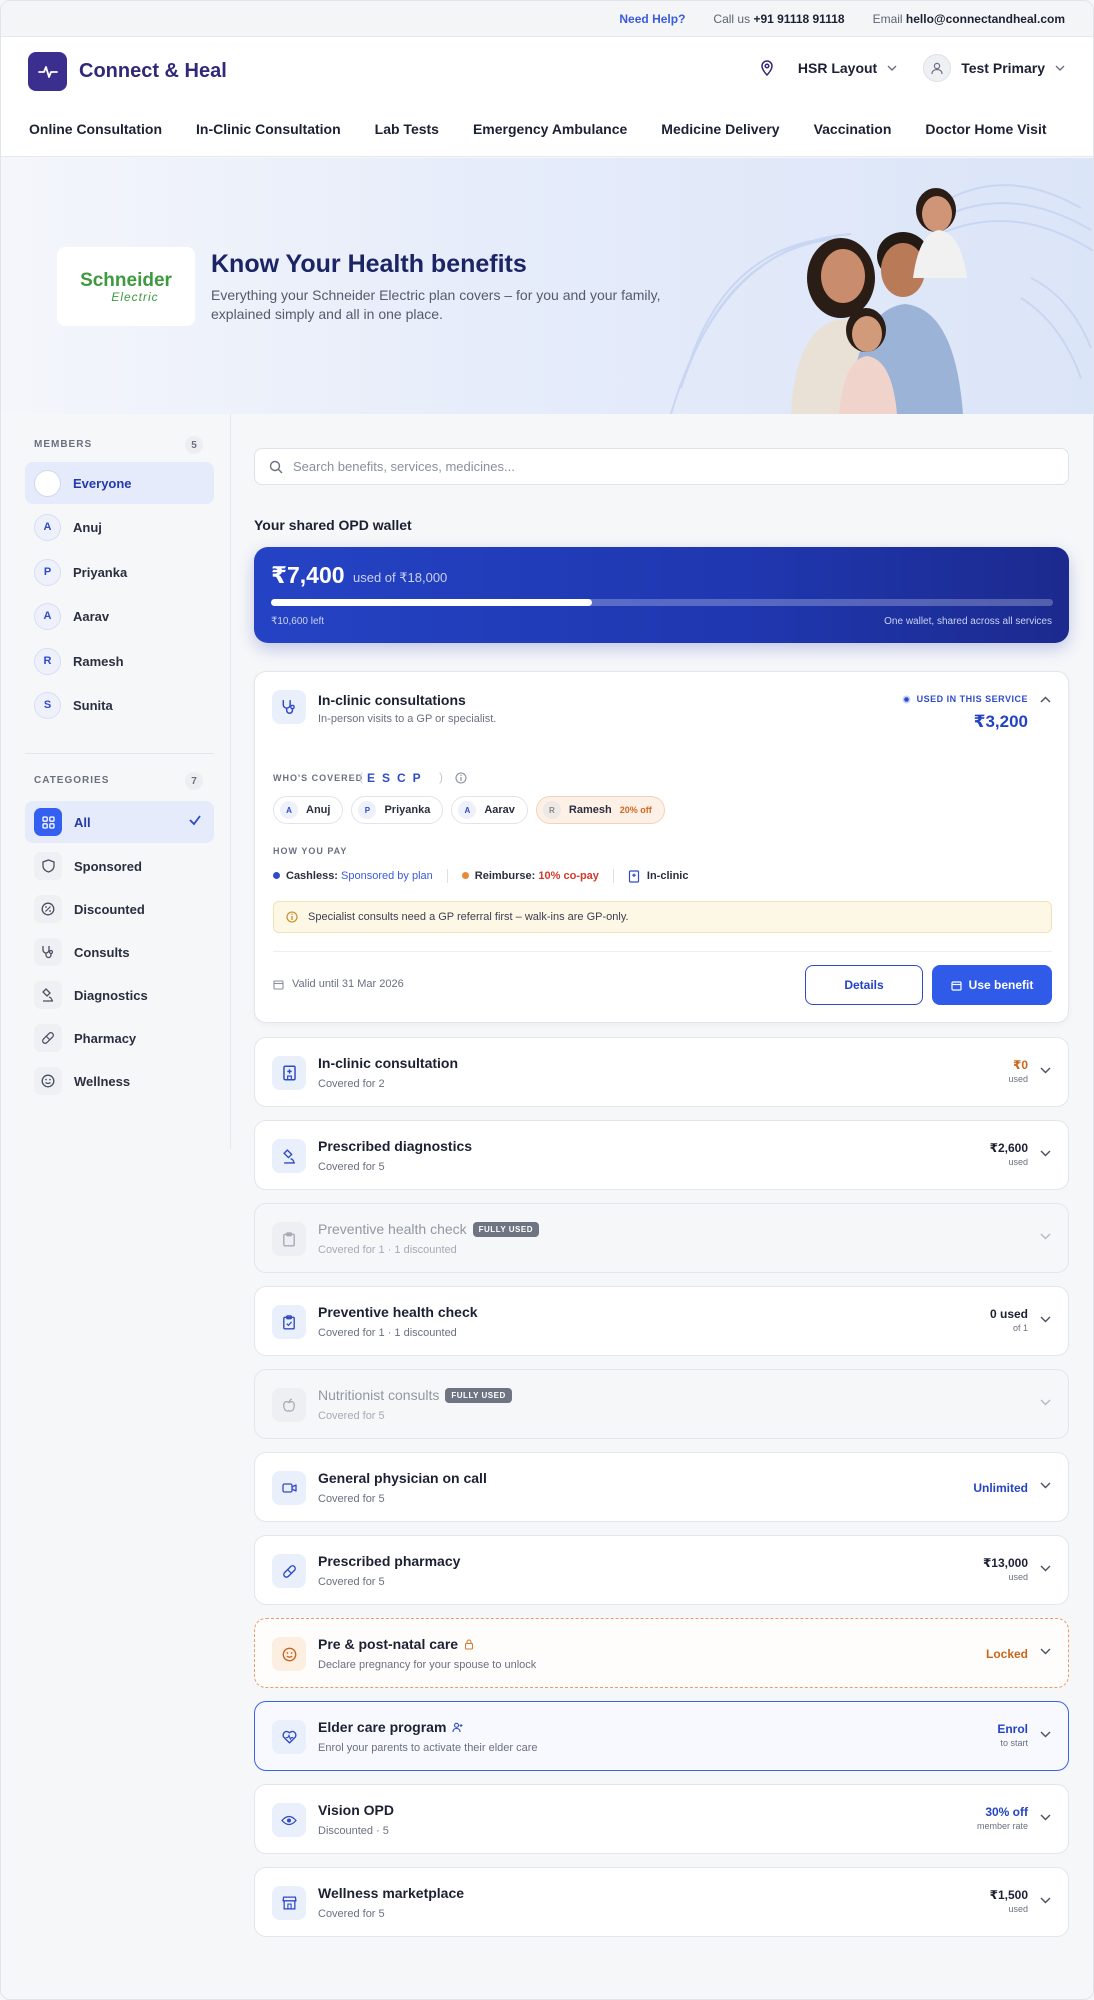 The image size is (1094, 2000). Describe the element at coordinates (551, 810) in the screenshot. I see `chip-avatar: R` at that location.